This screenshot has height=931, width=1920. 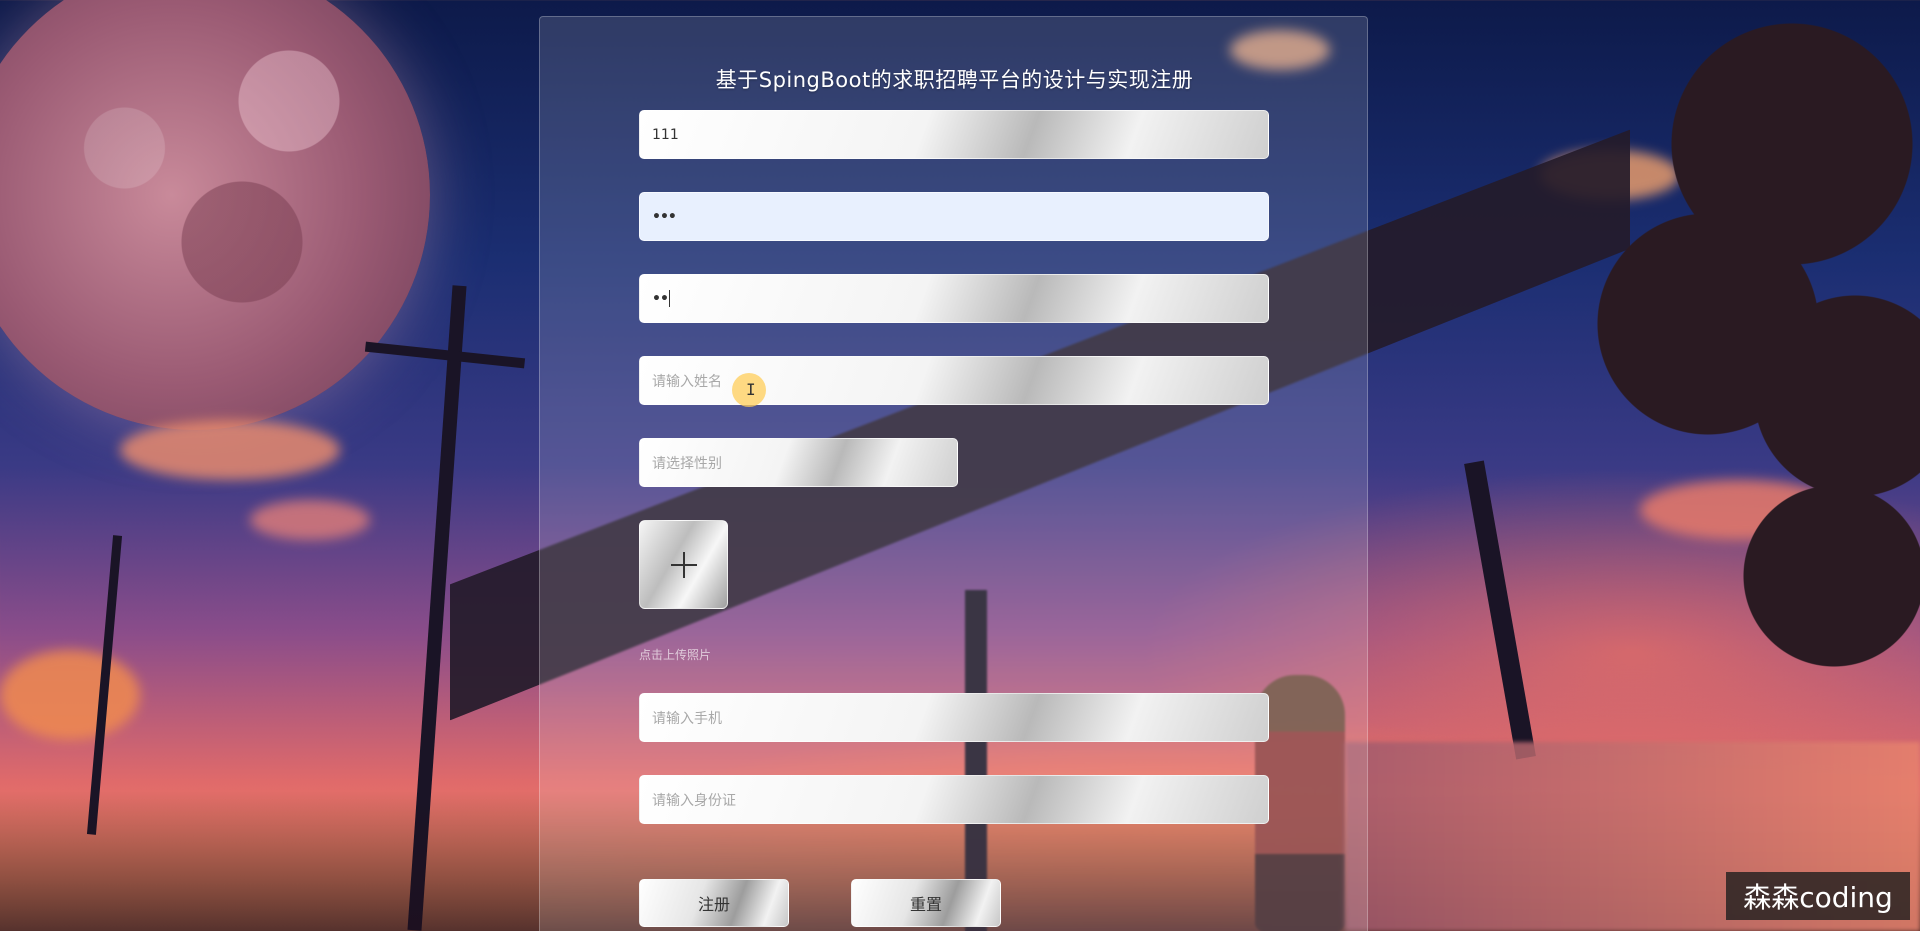 I want to click on register-button: 注册, so click(x=714, y=903).